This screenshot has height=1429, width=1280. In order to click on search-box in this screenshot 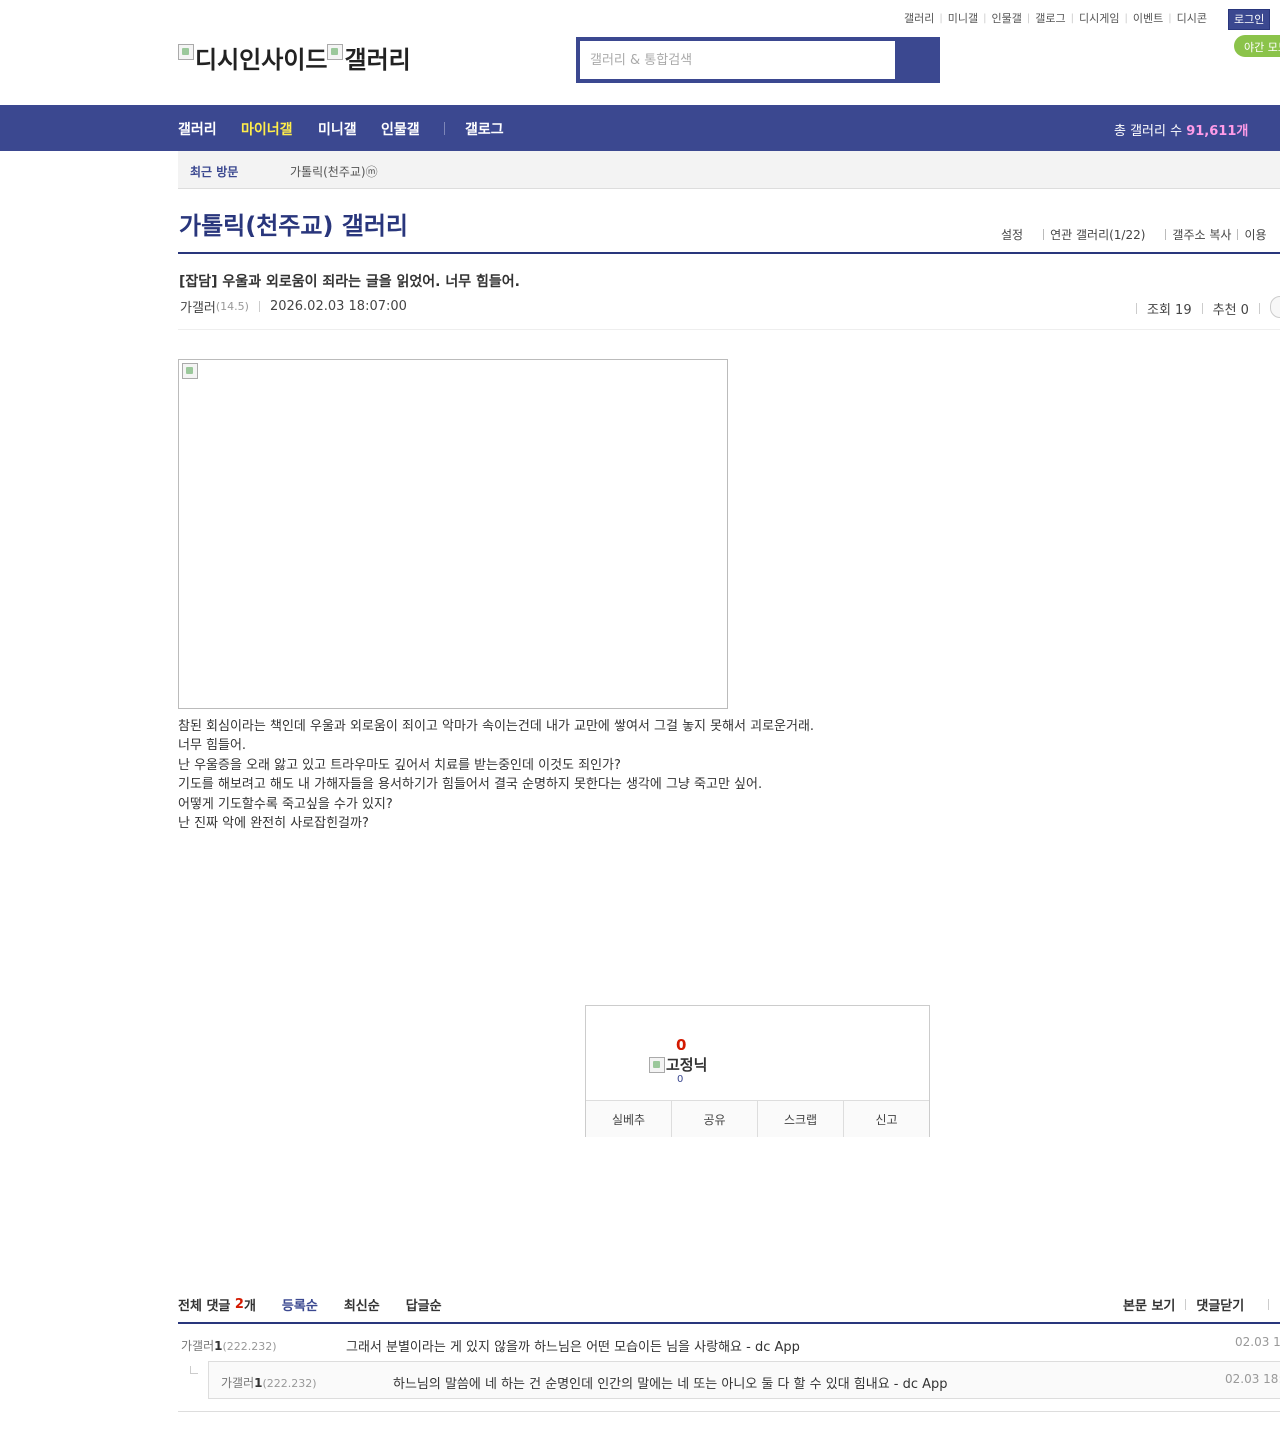, I will do `click(758, 60)`.